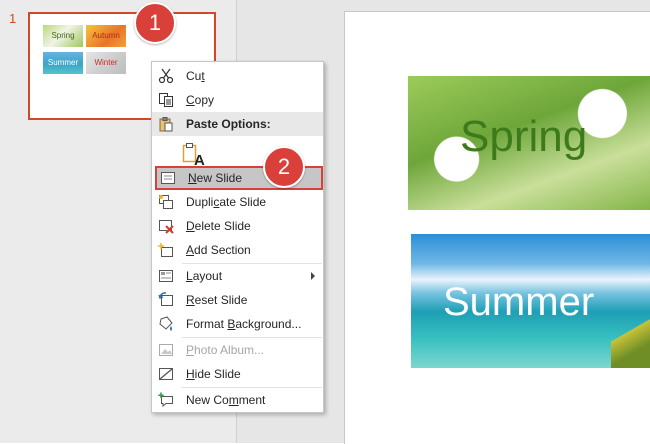 The image size is (650, 444). What do you see at coordinates (200, 100) in the screenshot?
I see `menu-item-label: Copy` at bounding box center [200, 100].